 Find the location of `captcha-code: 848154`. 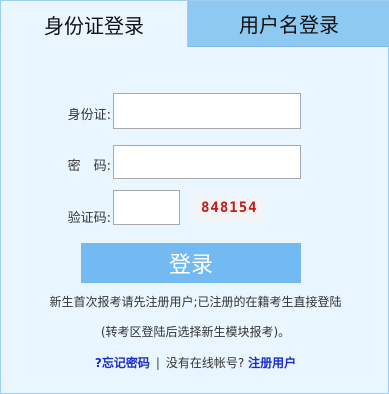

captcha-code: 848154 is located at coordinates (229, 208).